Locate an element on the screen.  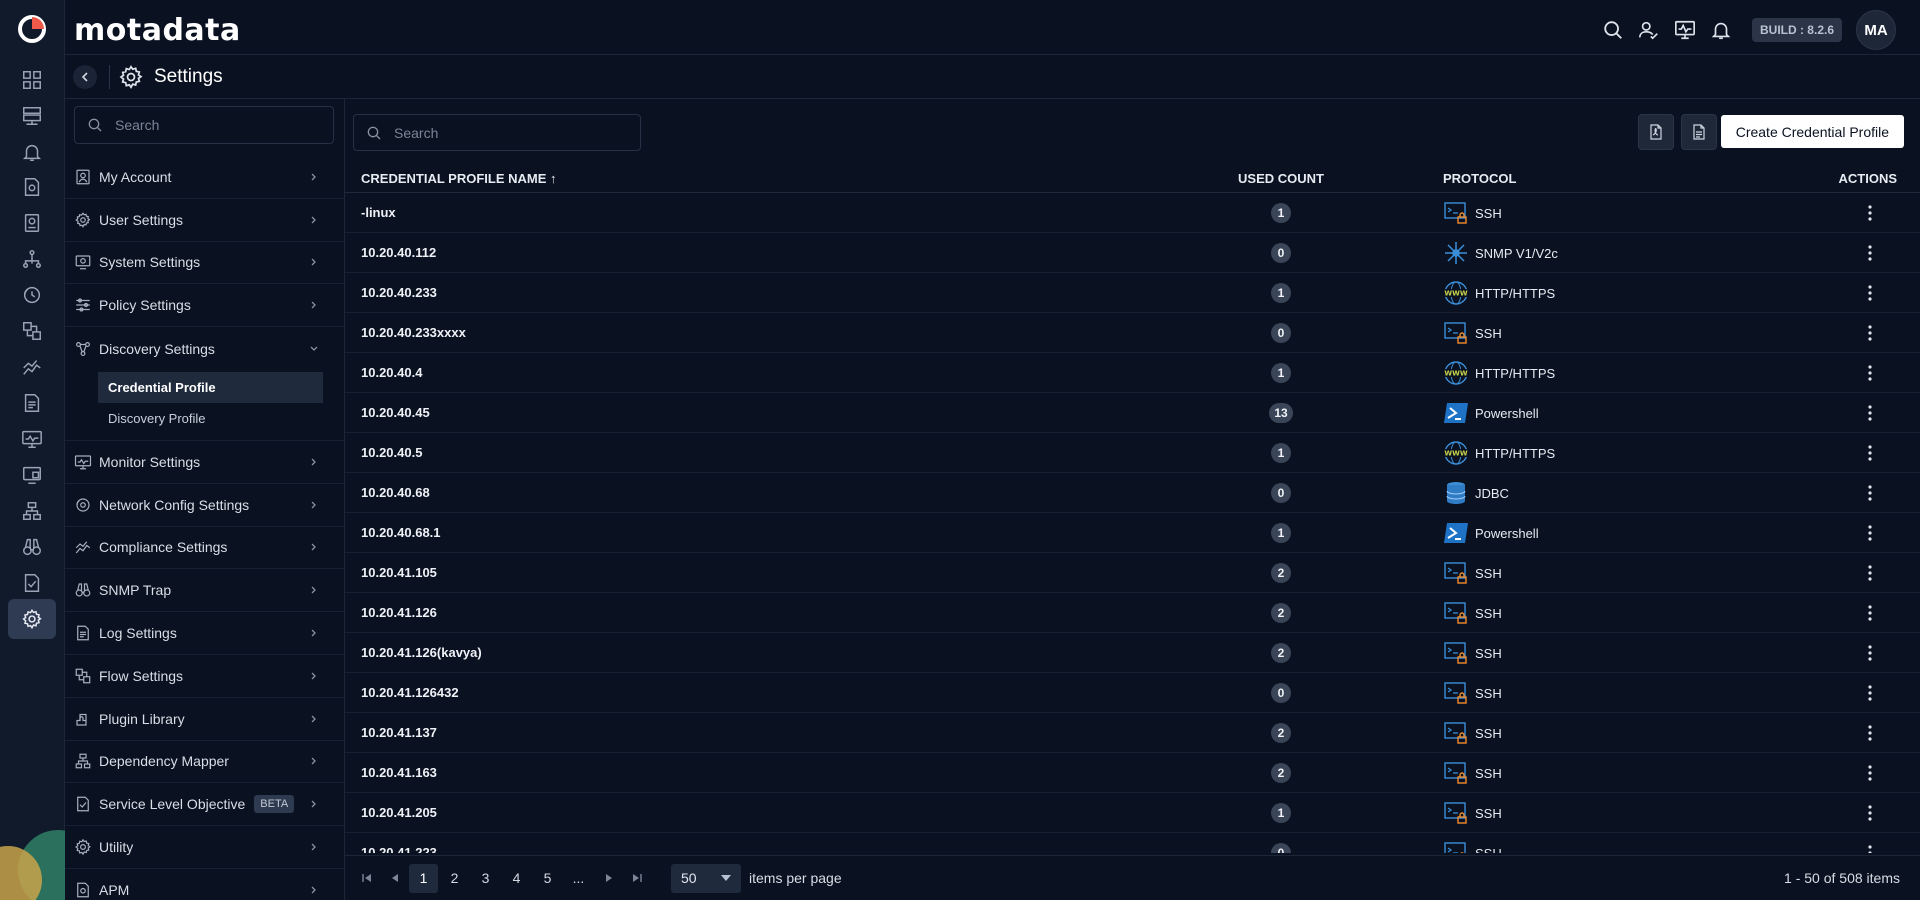
credential-profile-name: -linux is located at coordinates (378, 212).